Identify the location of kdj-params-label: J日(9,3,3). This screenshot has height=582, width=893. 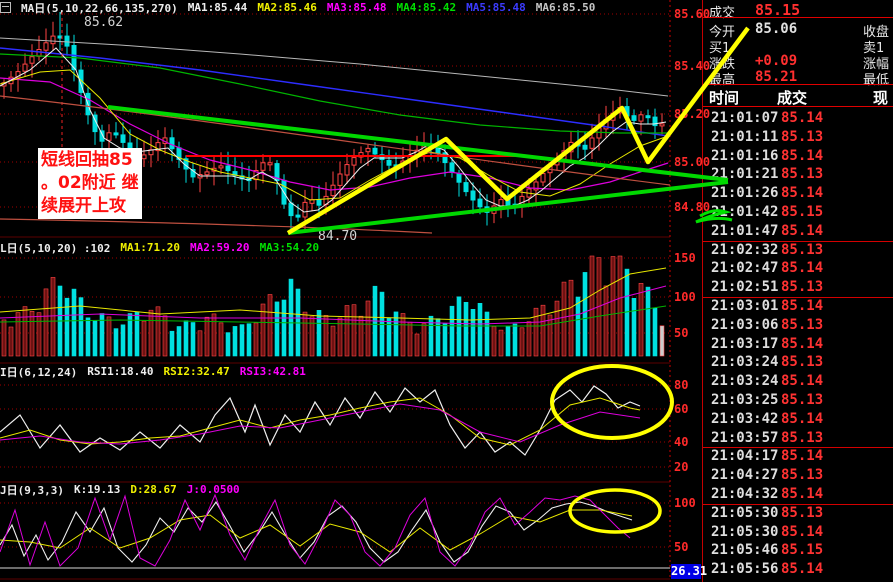
(32, 490).